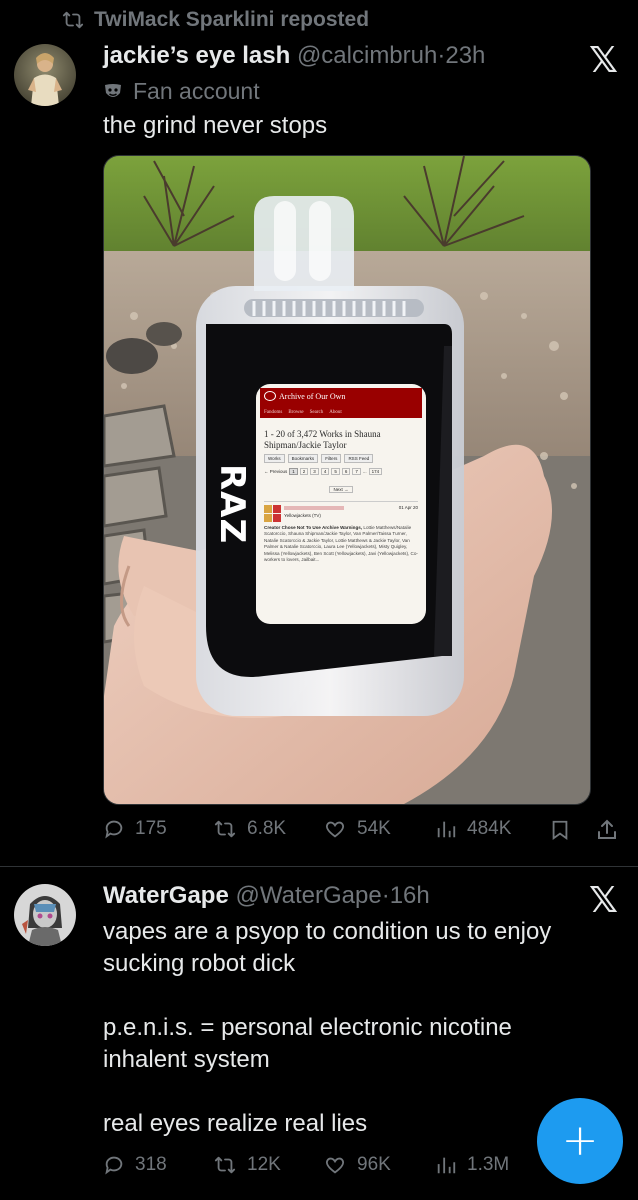 The image size is (638, 1200). I want to click on share-icon, so click(607, 829).